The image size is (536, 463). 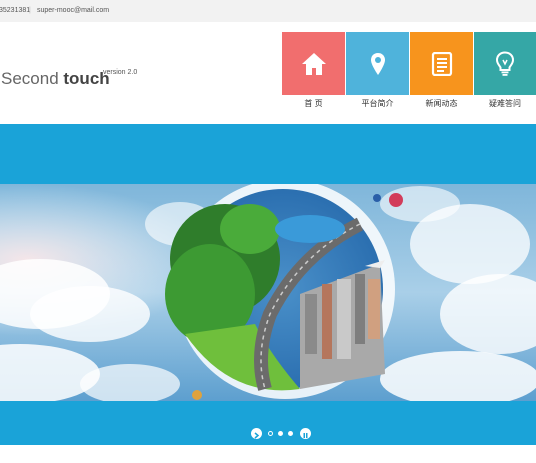 I want to click on main-nav: 首 页 平台简介 新闻动态 疑难答问, so click(x=409, y=78).